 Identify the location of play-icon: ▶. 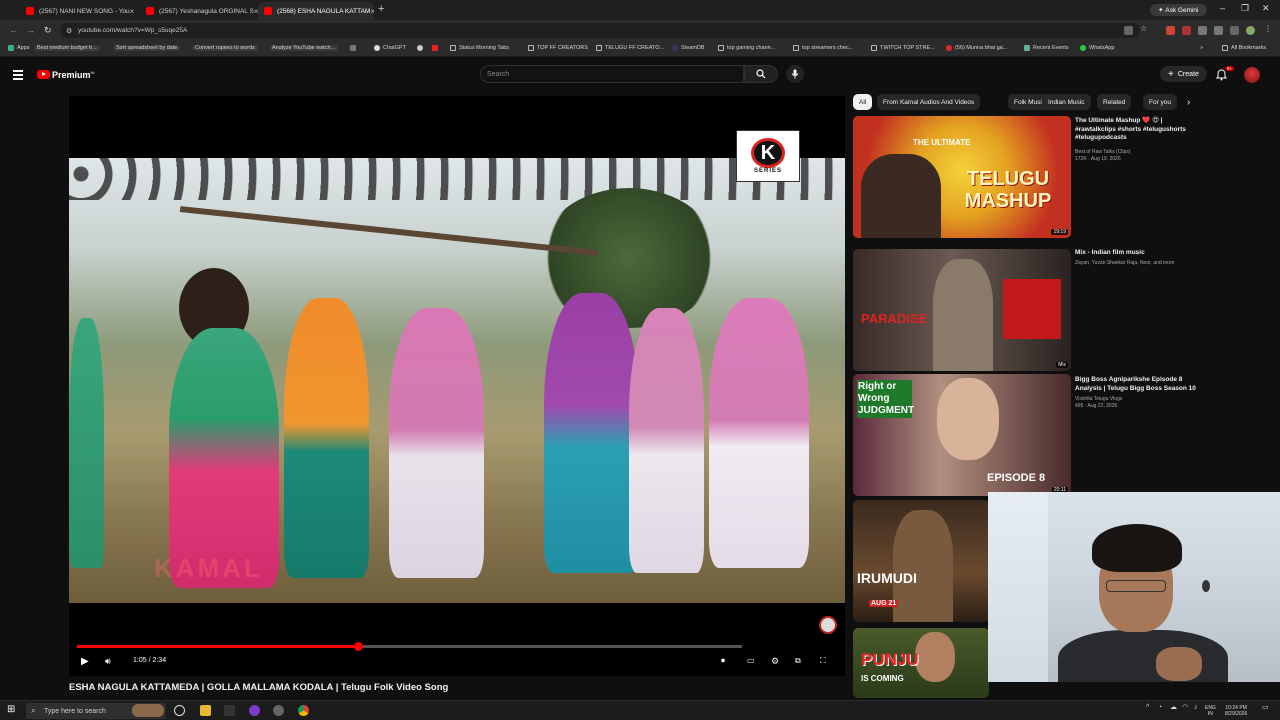
(85, 661).